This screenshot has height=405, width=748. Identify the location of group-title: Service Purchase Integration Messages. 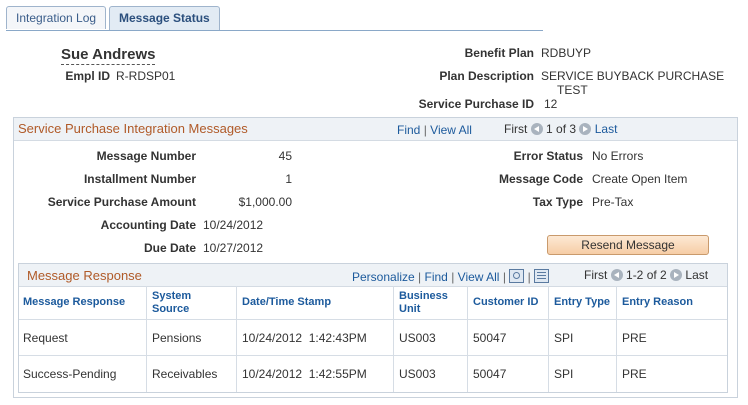
(133, 128).